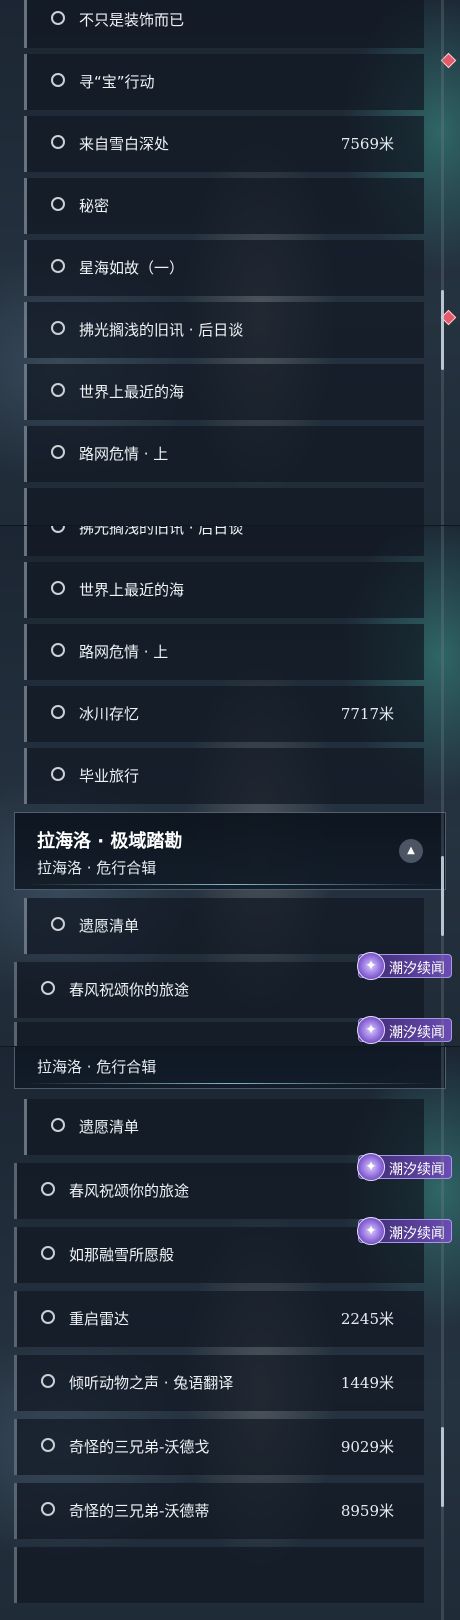 This screenshot has width=460, height=1620. Describe the element at coordinates (109, 776) in the screenshot. I see `quest-title: 毕业旅行` at that location.